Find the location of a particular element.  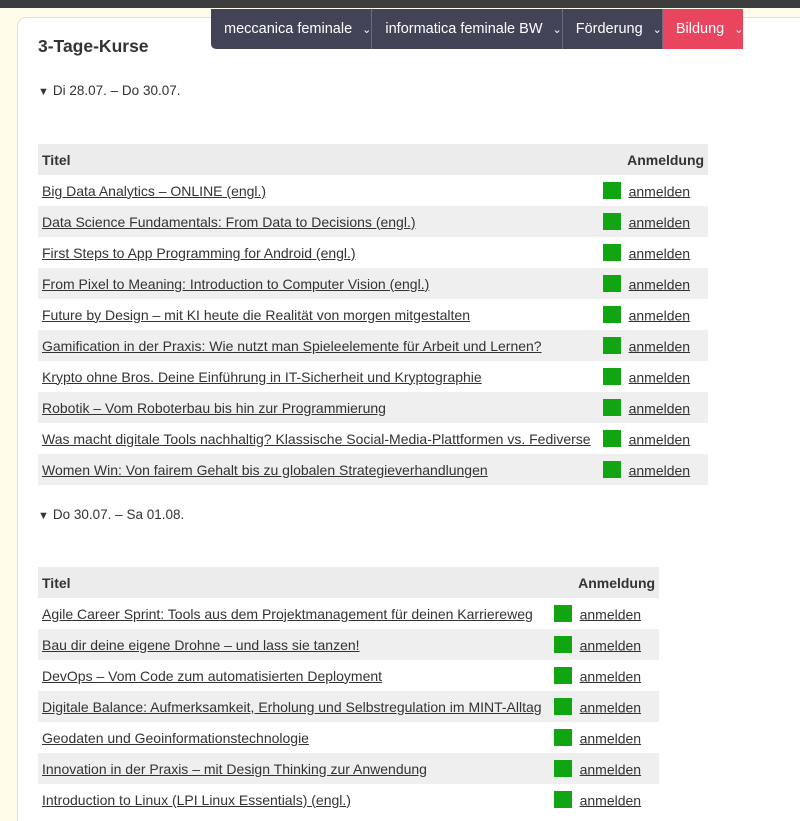

nav-item-foerderung: Förderung ⌄ is located at coordinates (612, 29).